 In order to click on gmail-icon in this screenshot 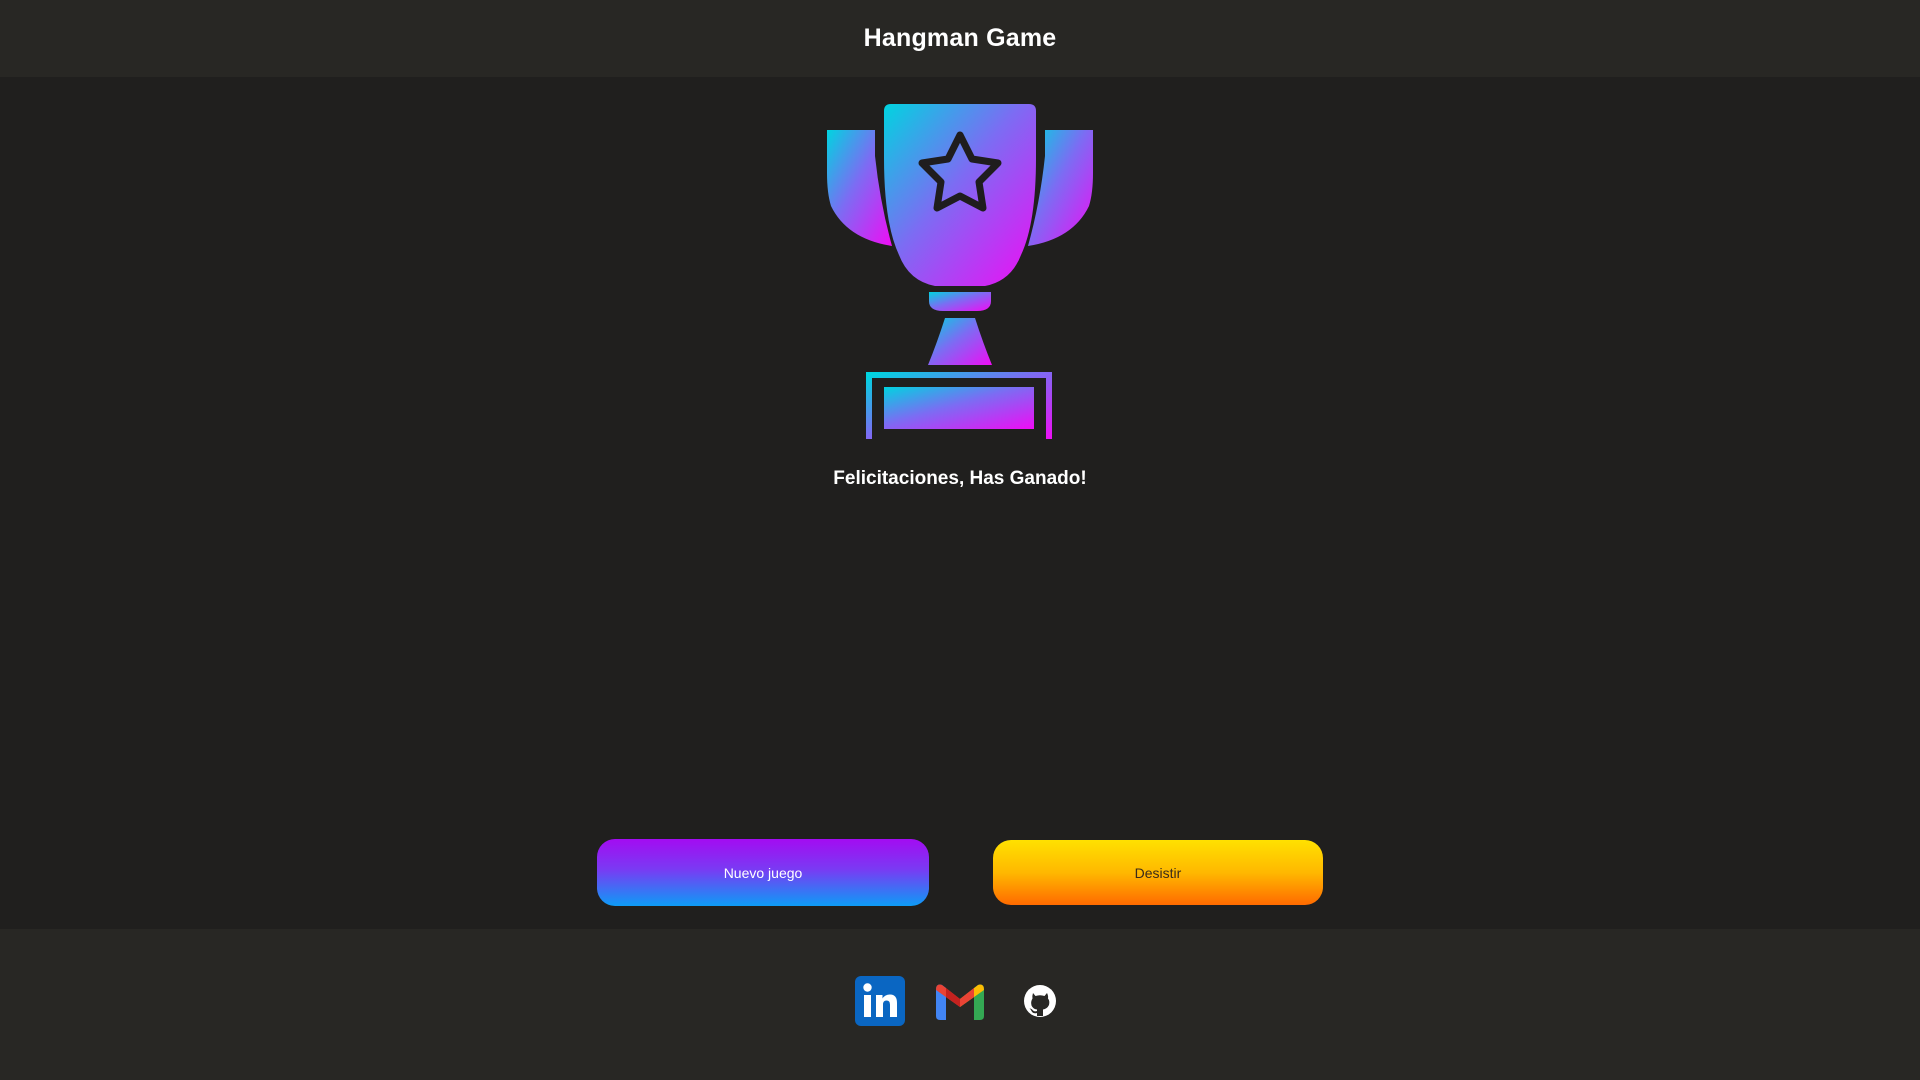, I will do `click(960, 1003)`.